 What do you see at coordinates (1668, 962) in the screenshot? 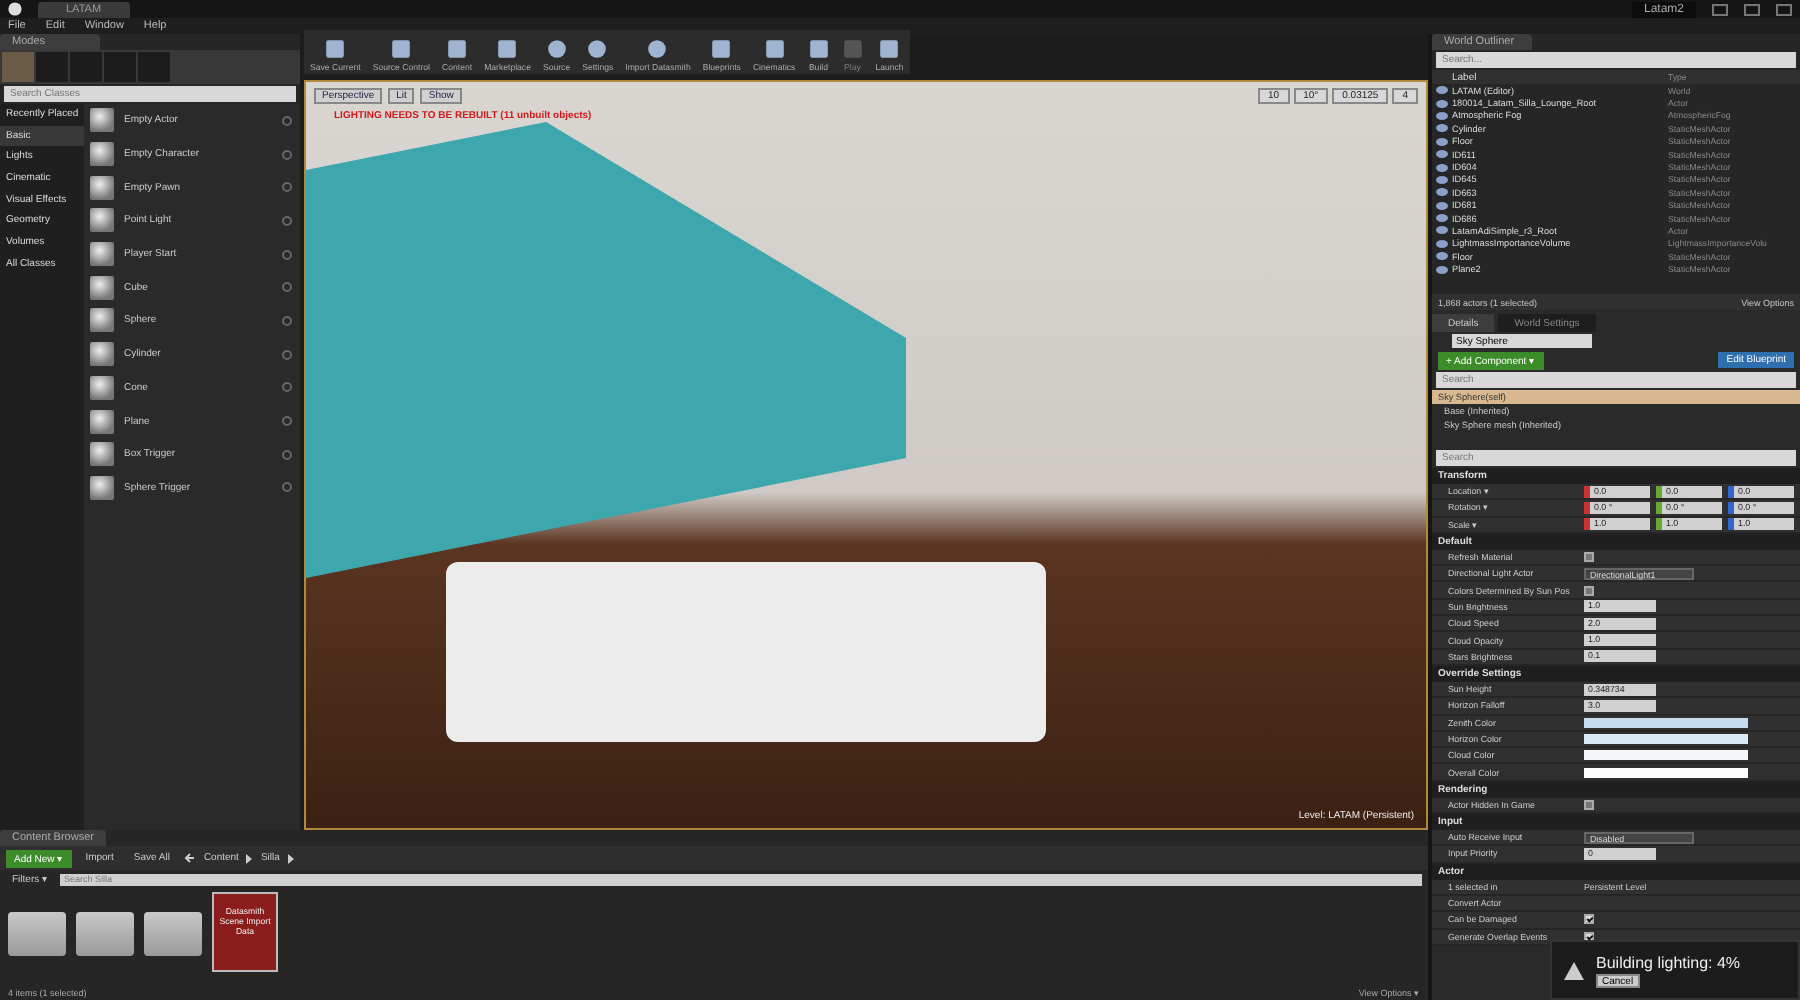
I see `progress-message: Building lighting: 4%` at bounding box center [1668, 962].